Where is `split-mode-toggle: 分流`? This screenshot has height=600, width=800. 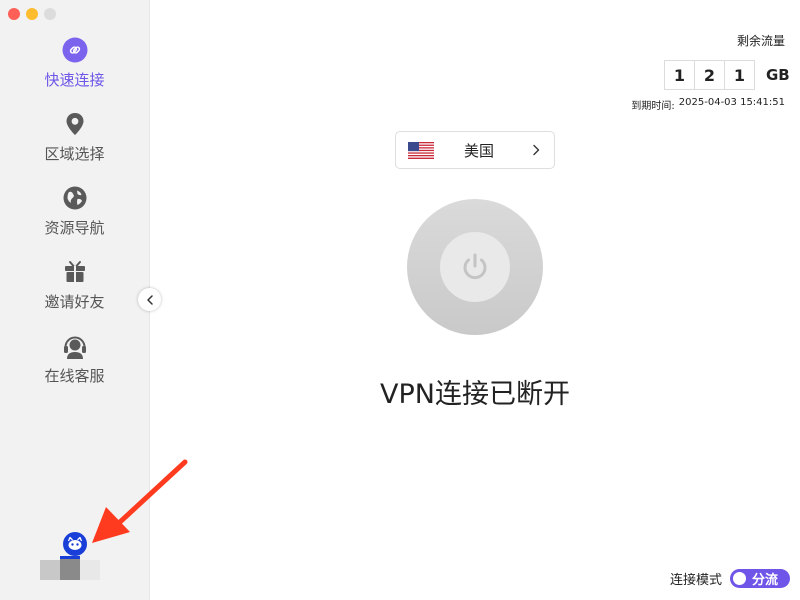
split-mode-toggle: 分流 is located at coordinates (760, 578).